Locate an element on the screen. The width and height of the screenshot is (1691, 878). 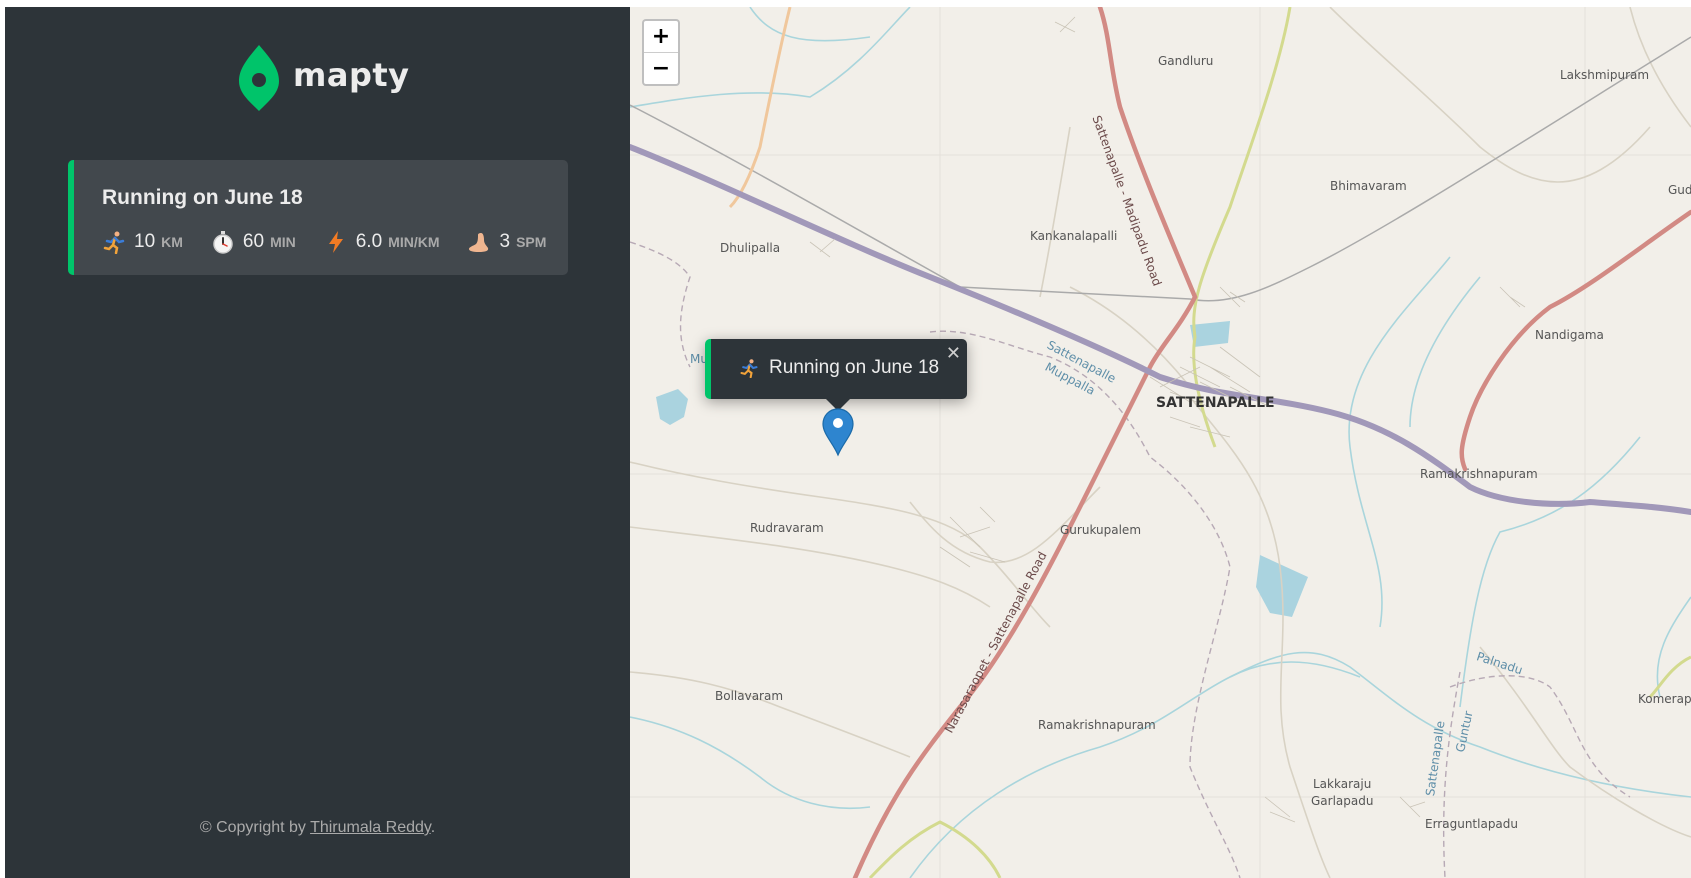
map-label-bhimavaram: Bhimavaram is located at coordinates (1368, 186).